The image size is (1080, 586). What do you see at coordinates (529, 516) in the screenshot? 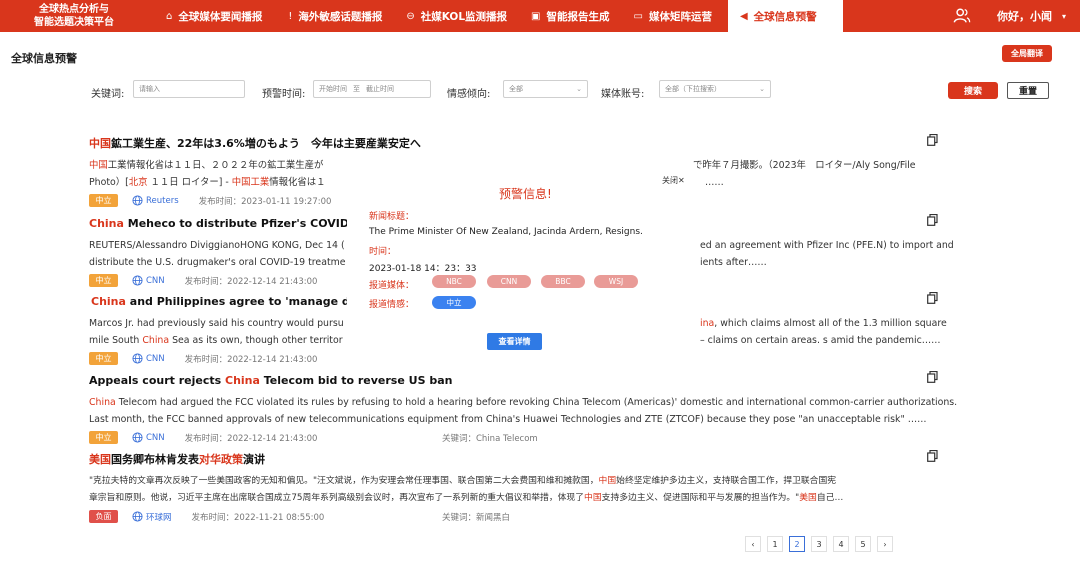
I see `news-meta: 负面 环球网 发布时间：2022-11-21 08:55:00 关键词：新闻黑白` at bounding box center [529, 516].